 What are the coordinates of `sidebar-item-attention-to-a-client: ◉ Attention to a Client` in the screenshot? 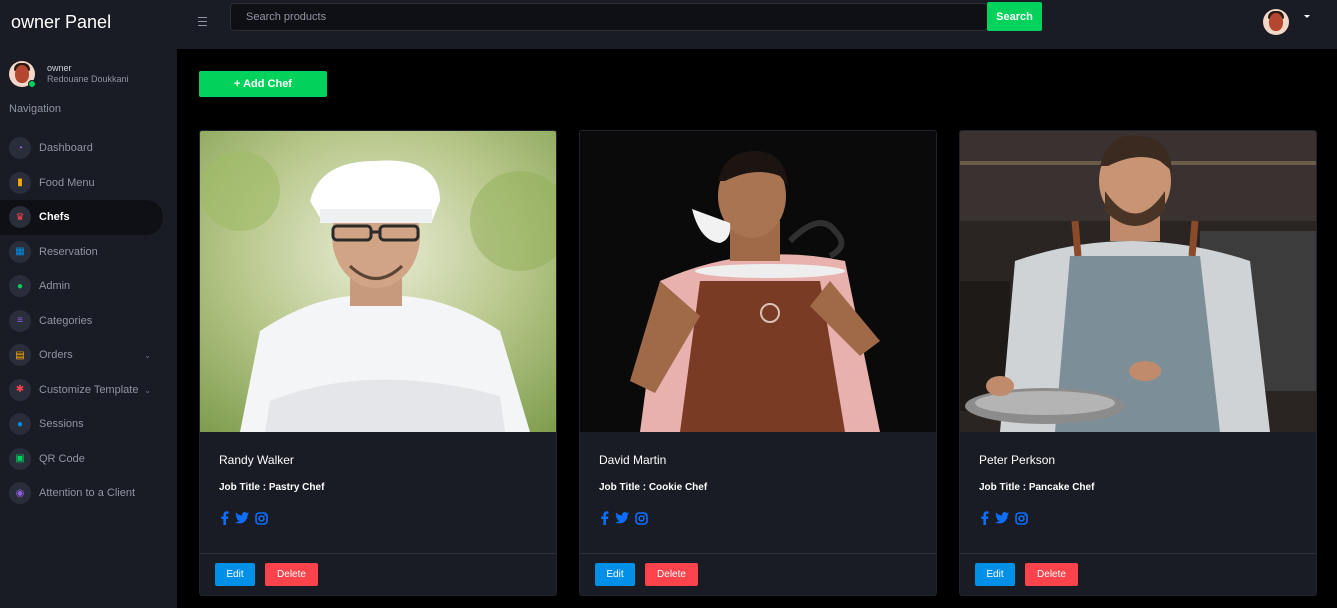 It's located at (81, 493).